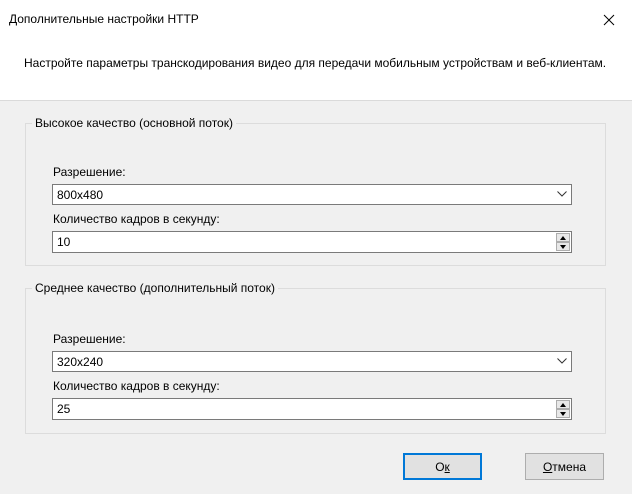  I want to click on spin-down-button-high, so click(563, 246).